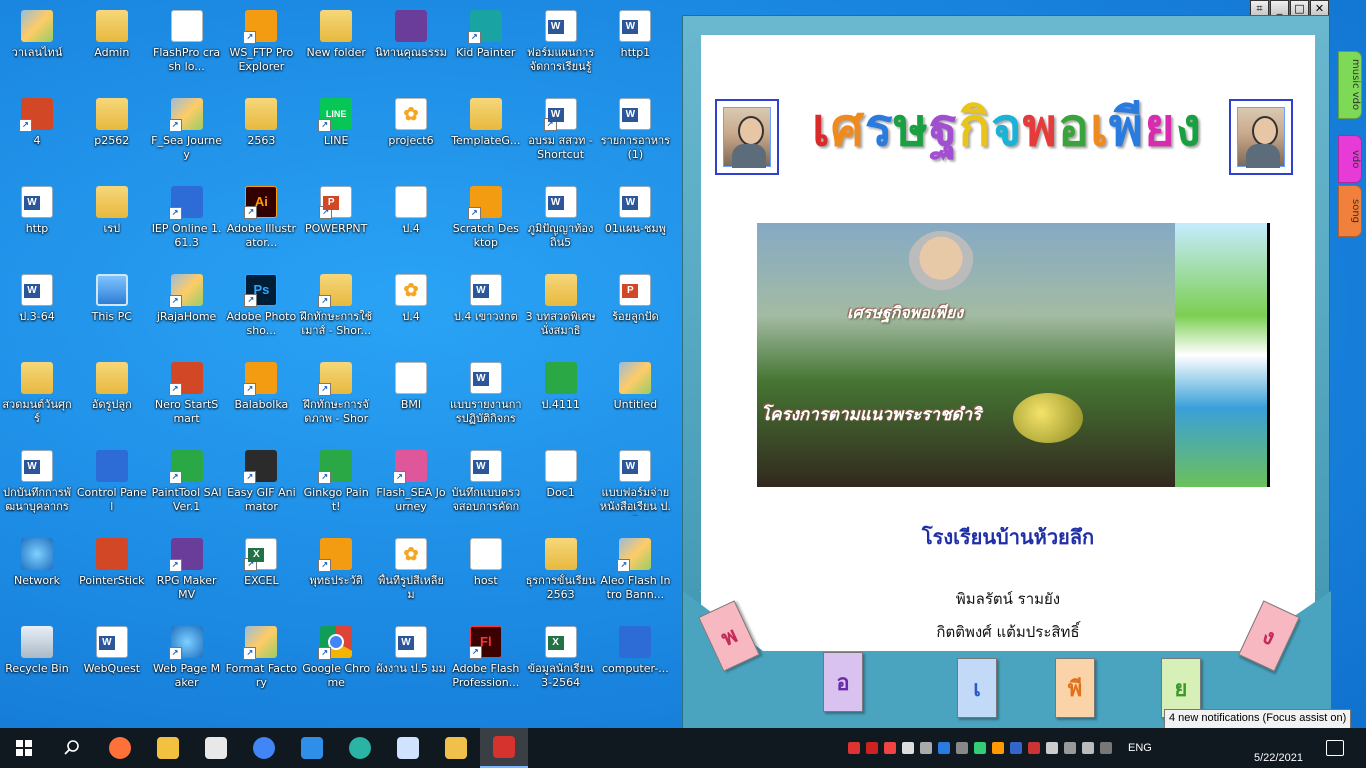 This screenshot has width=1366, height=768. Describe the element at coordinates (112, 134) in the screenshot. I see `desktop-icon: p2562` at that location.